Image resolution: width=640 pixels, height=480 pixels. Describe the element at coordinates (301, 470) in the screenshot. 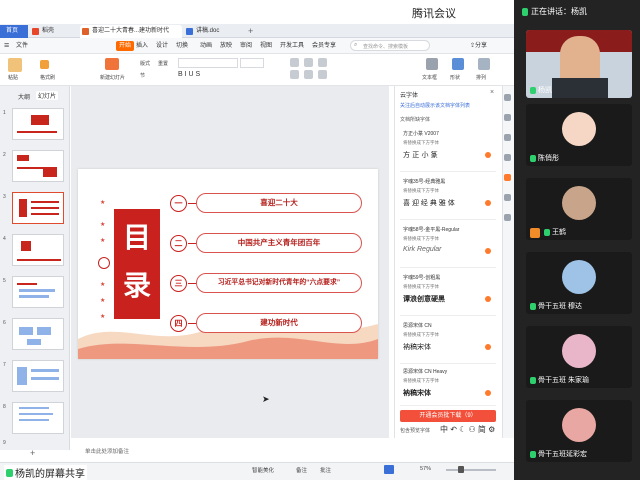

I see `notes-button: 备注` at that location.